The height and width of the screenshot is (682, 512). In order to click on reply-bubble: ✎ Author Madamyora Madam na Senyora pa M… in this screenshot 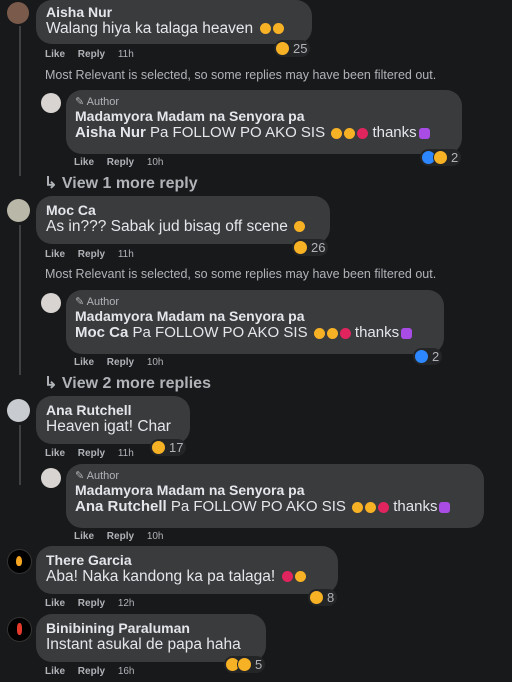, I will do `click(255, 322)`.